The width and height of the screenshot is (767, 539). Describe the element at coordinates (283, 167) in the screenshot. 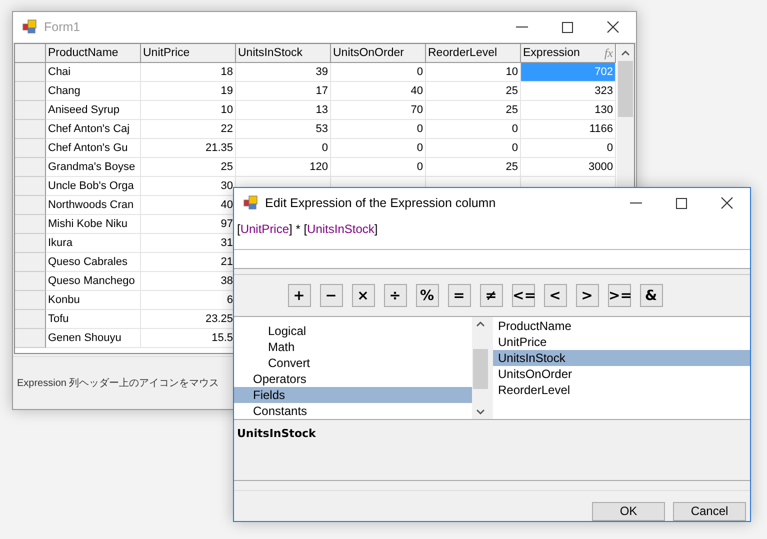

I see `table-cell: 120` at that location.